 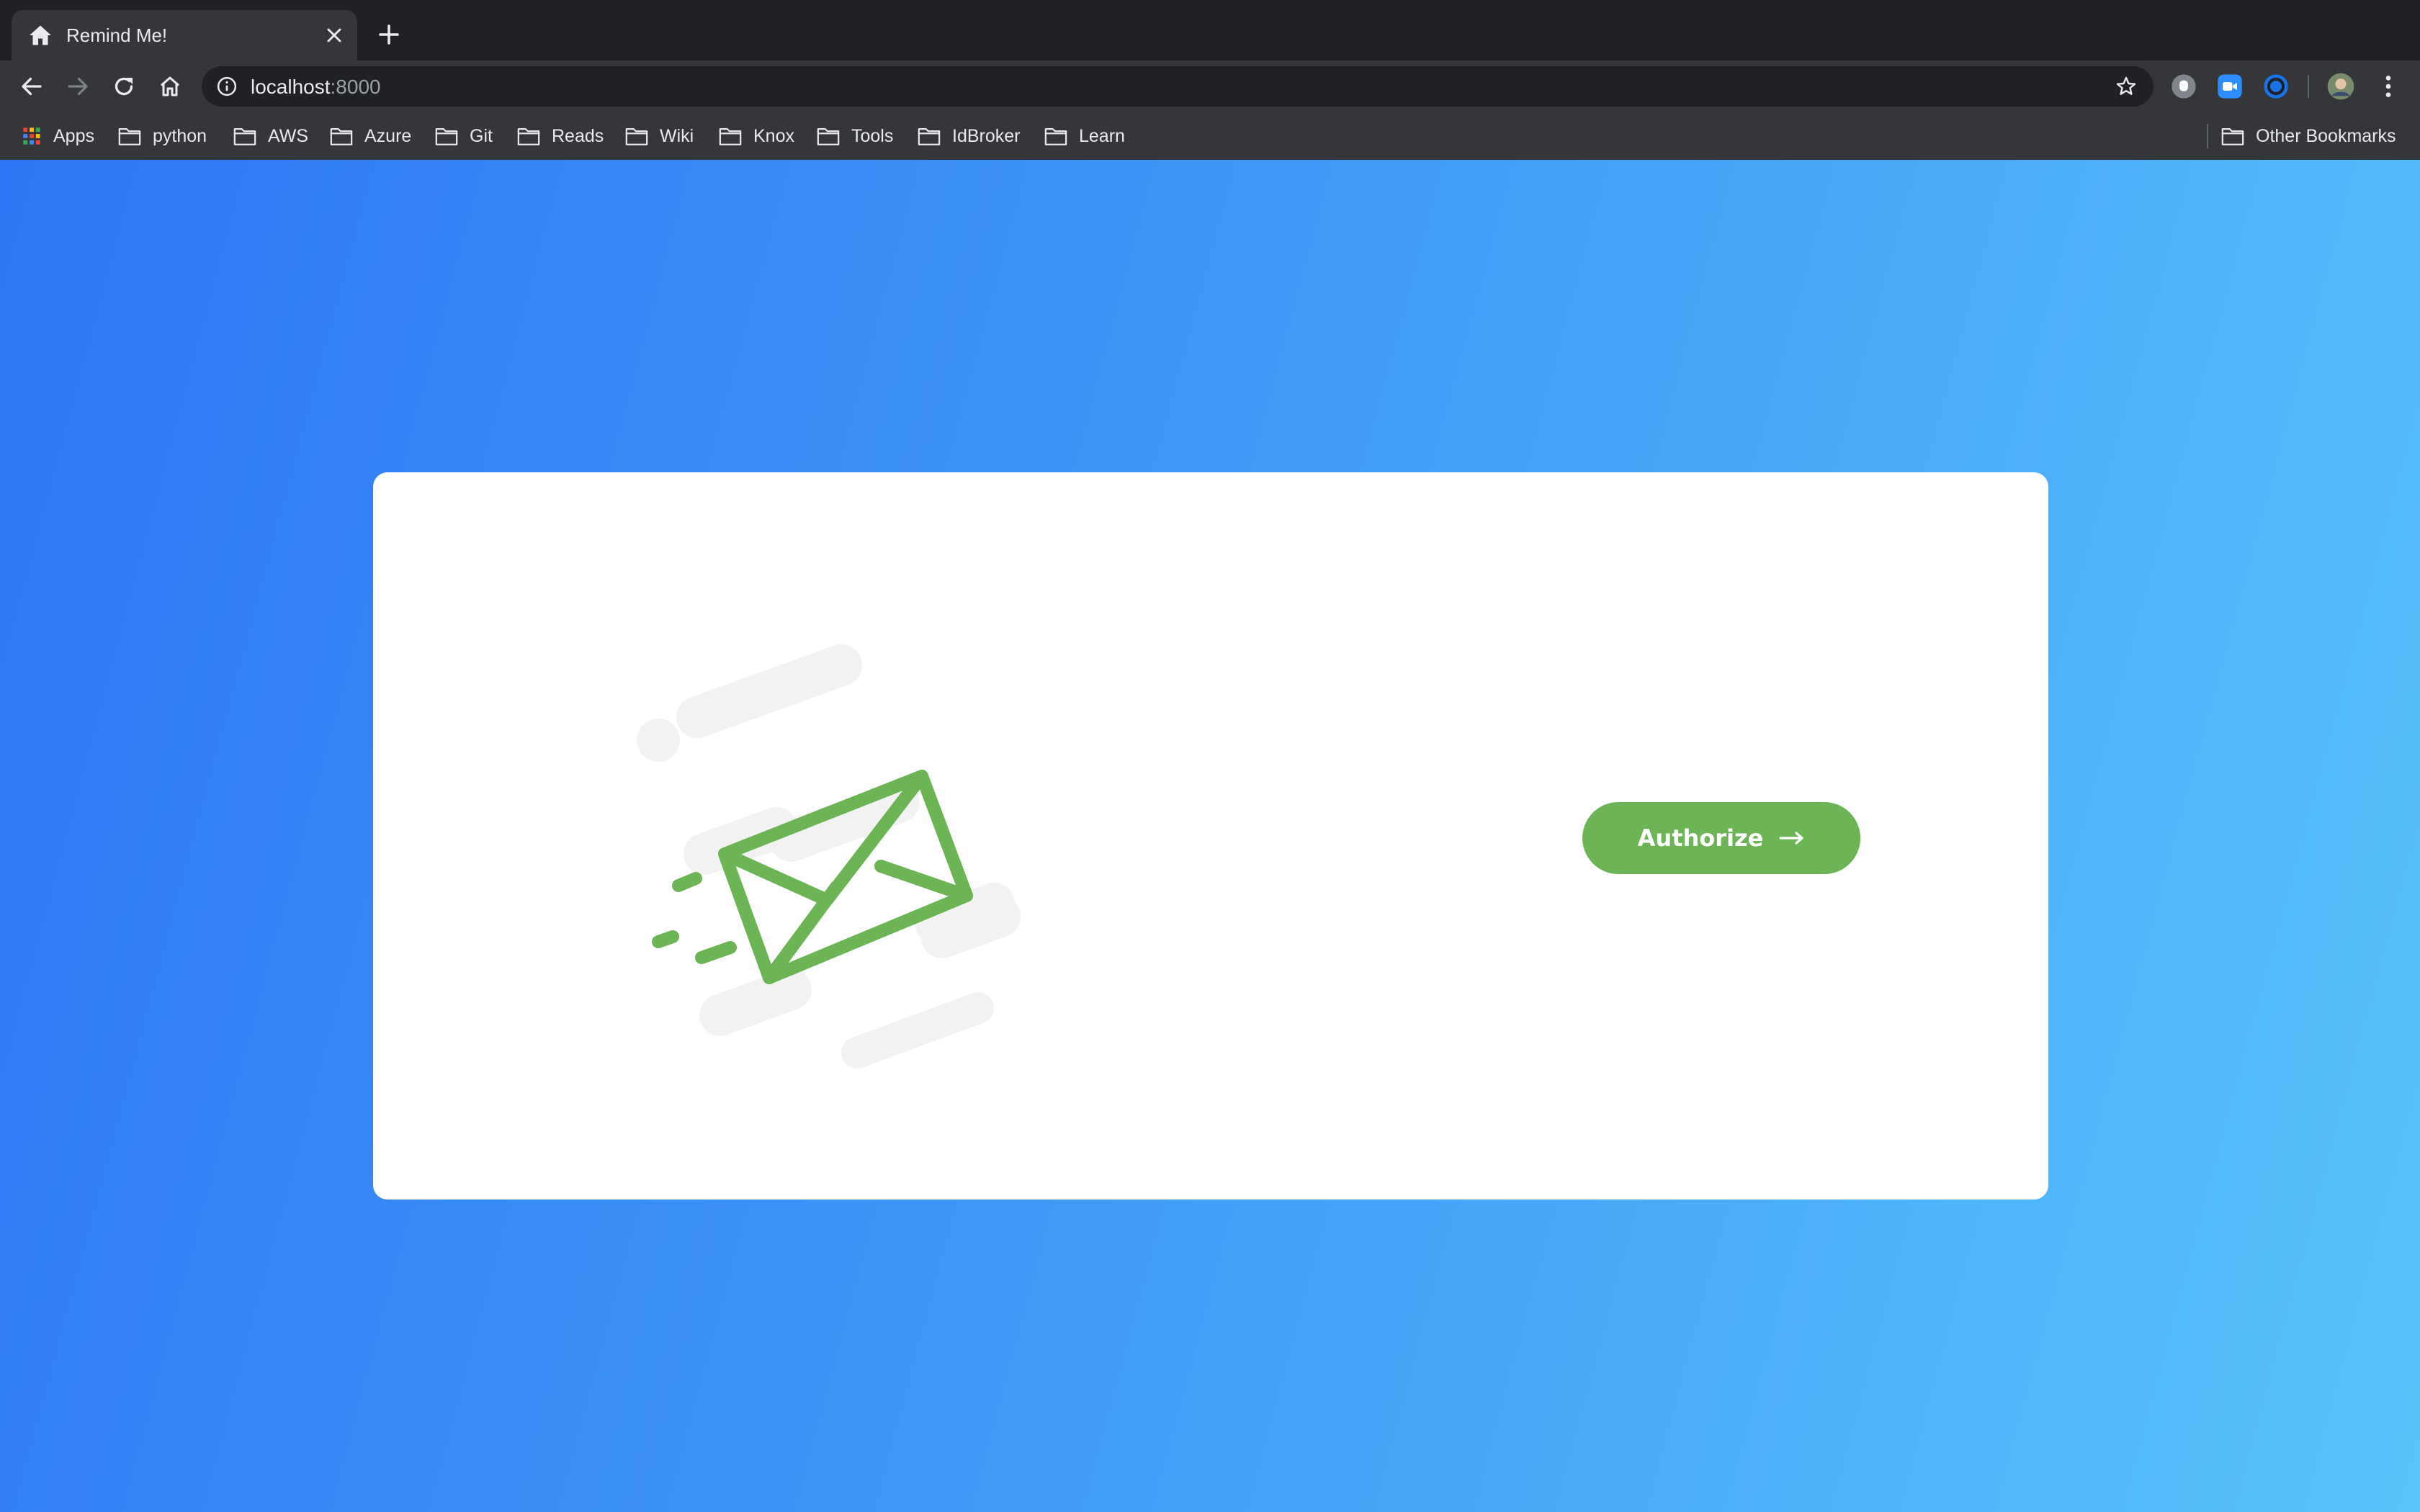 What do you see at coordinates (40, 35) in the screenshot?
I see `home-favicon-icon` at bounding box center [40, 35].